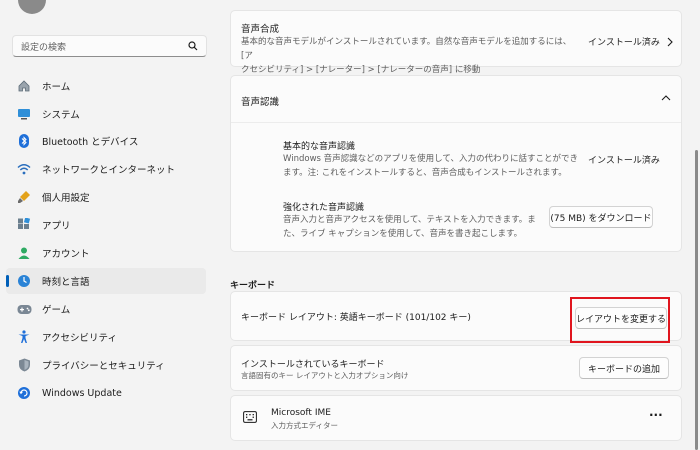 The image size is (700, 450). Describe the element at coordinates (24, 393) in the screenshot. I see `update-icon` at that location.